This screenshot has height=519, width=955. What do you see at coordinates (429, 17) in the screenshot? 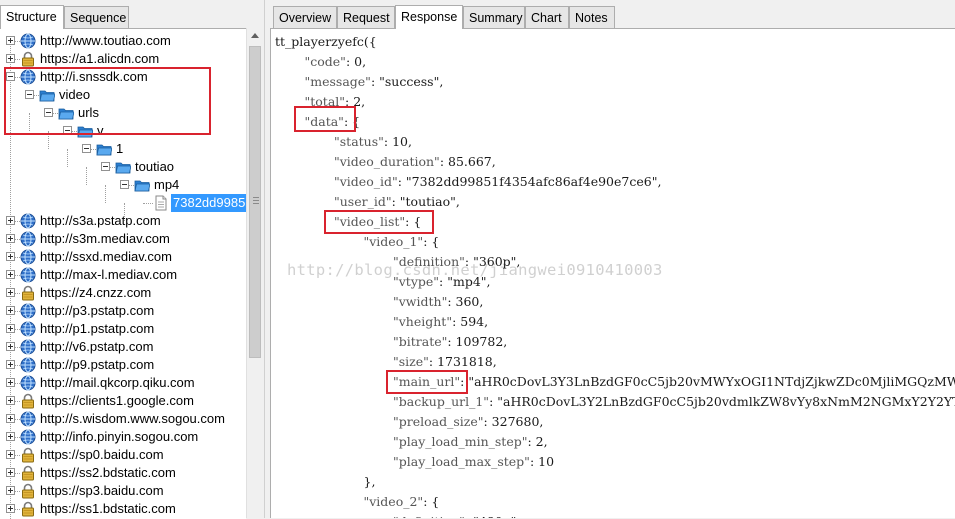
I see `tab-response: Response` at bounding box center [429, 17].